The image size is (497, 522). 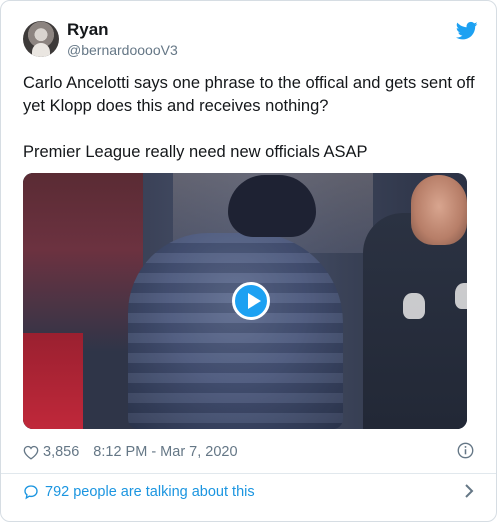 I want to click on user-name: Ryan, so click(x=88, y=30).